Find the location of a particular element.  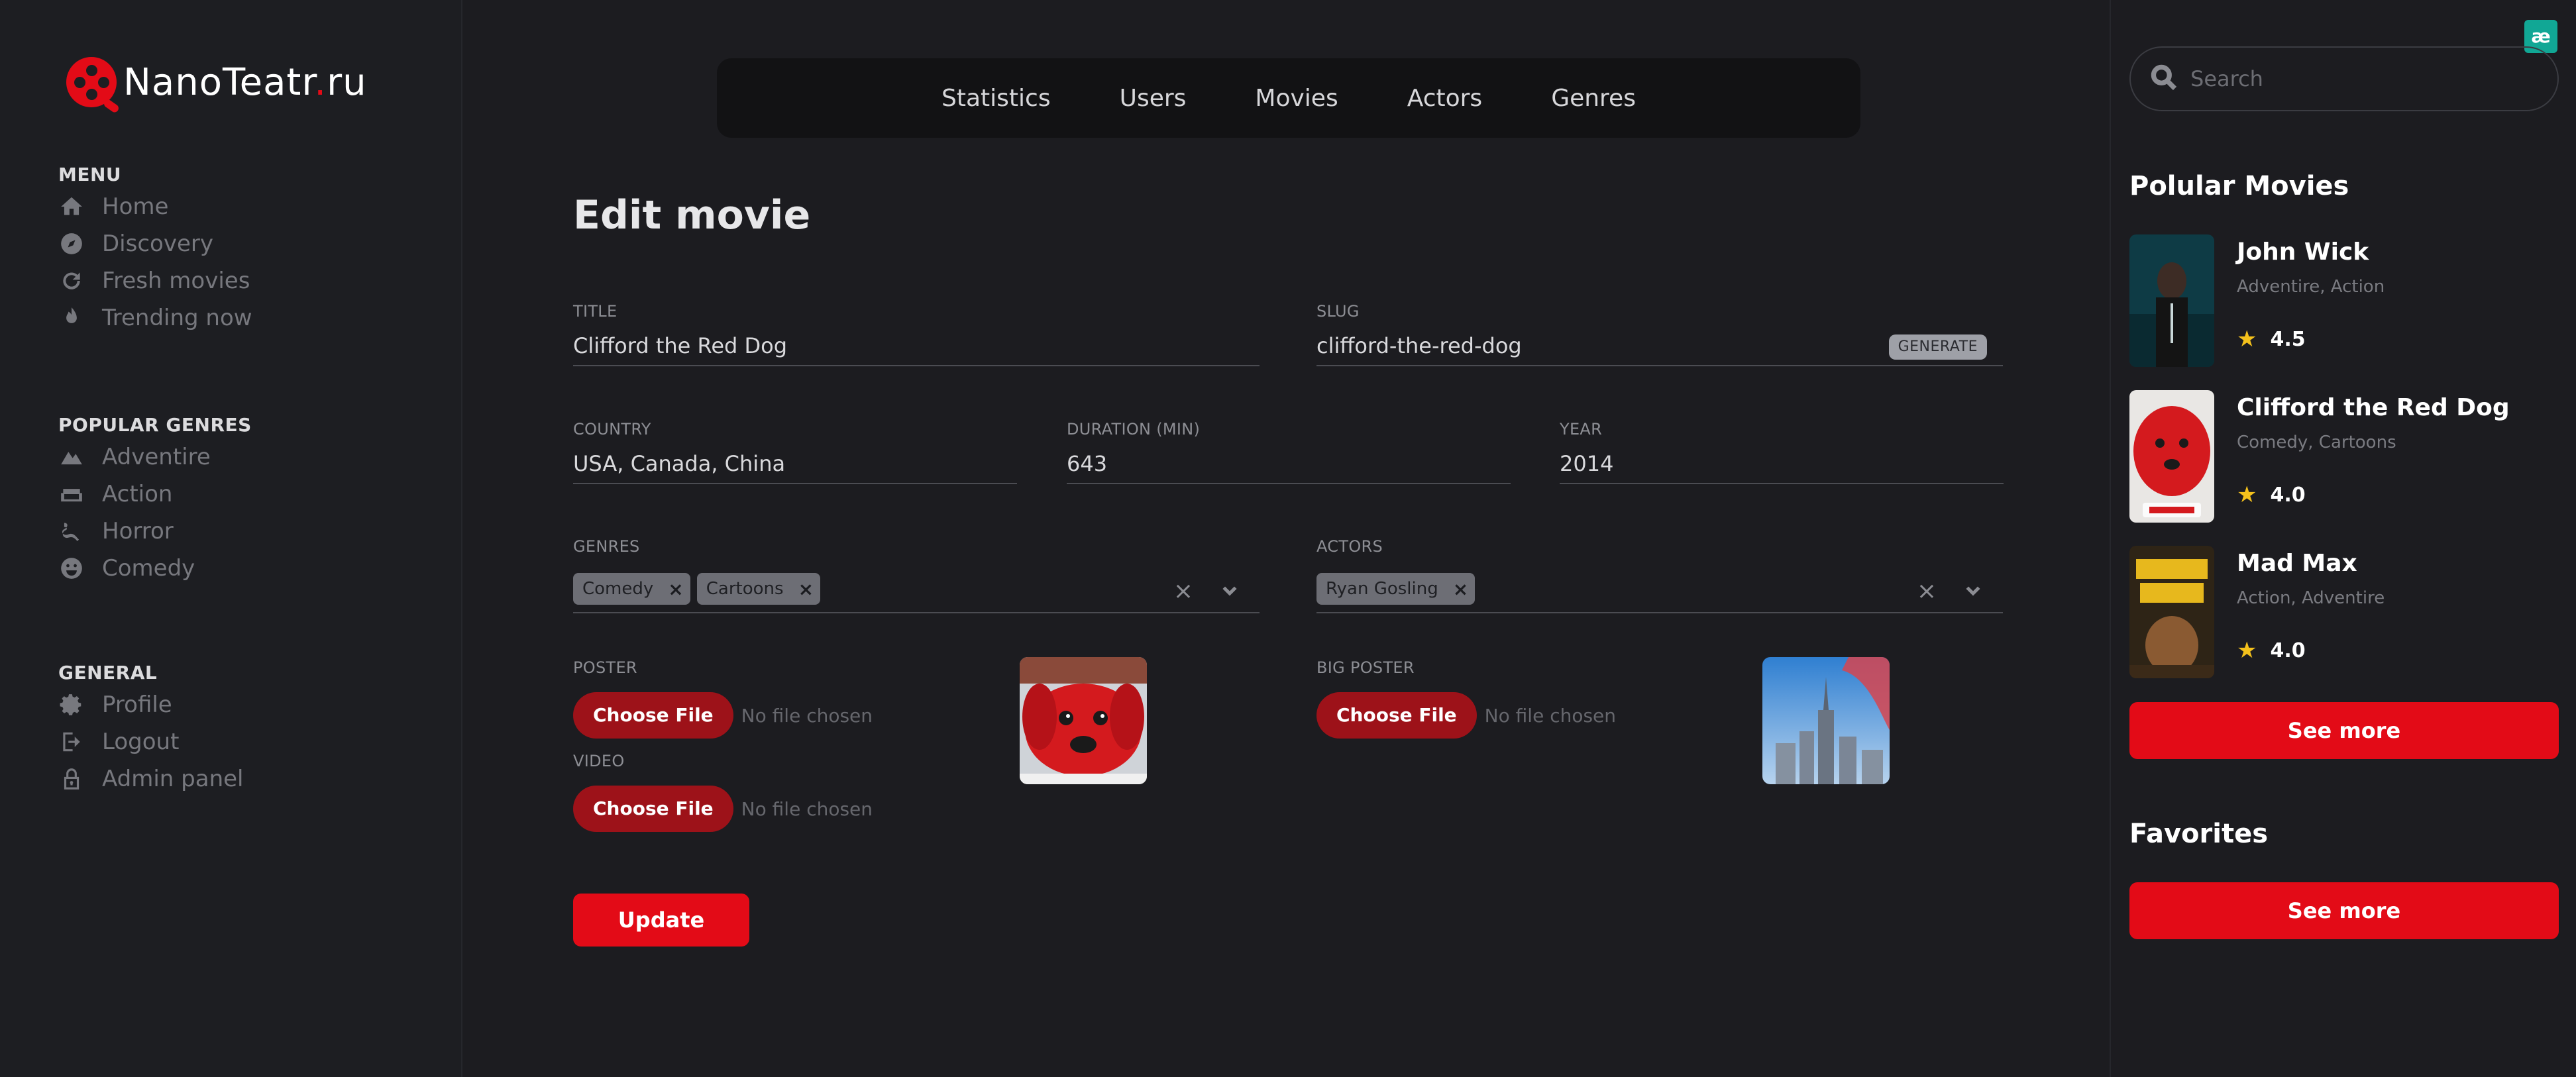

compass-icon is located at coordinates (71, 244).